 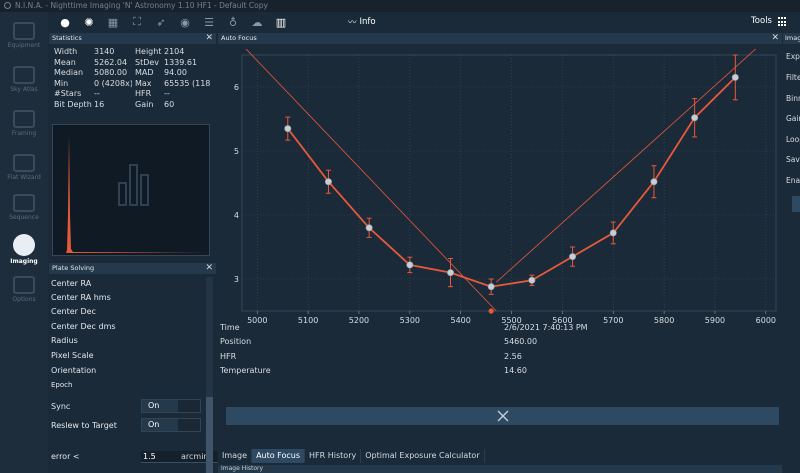 What do you see at coordinates (793, 77) in the screenshot?
I see `image-row-filter: Filte` at bounding box center [793, 77].